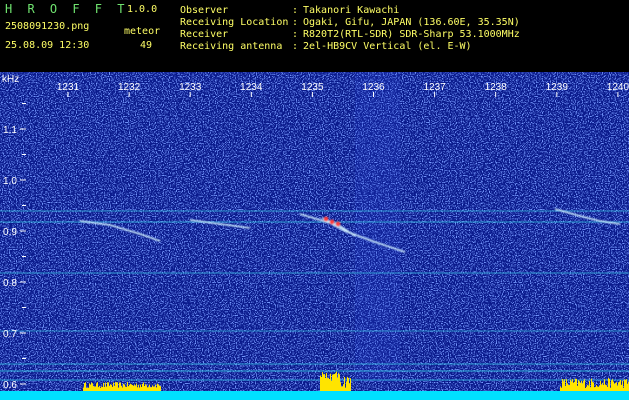  Describe the element at coordinates (434, 87) in the screenshot. I see `x-tick-label: 1237` at that location.